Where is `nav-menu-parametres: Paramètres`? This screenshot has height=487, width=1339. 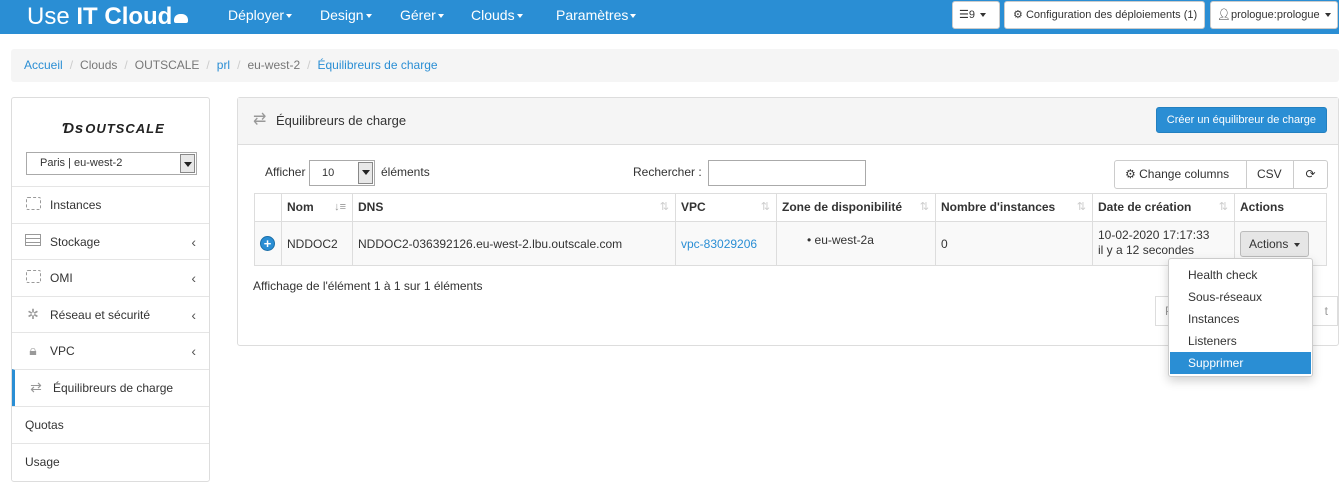 nav-menu-parametres: Paramètres is located at coordinates (596, 17).